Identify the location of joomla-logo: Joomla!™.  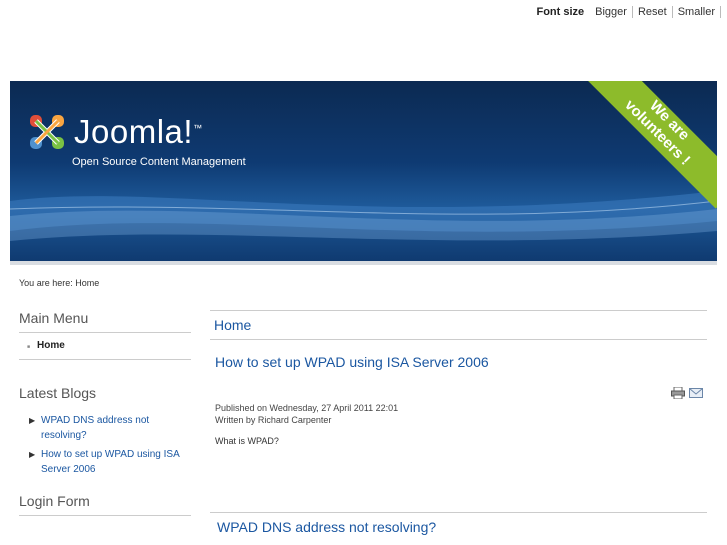
(114, 132).